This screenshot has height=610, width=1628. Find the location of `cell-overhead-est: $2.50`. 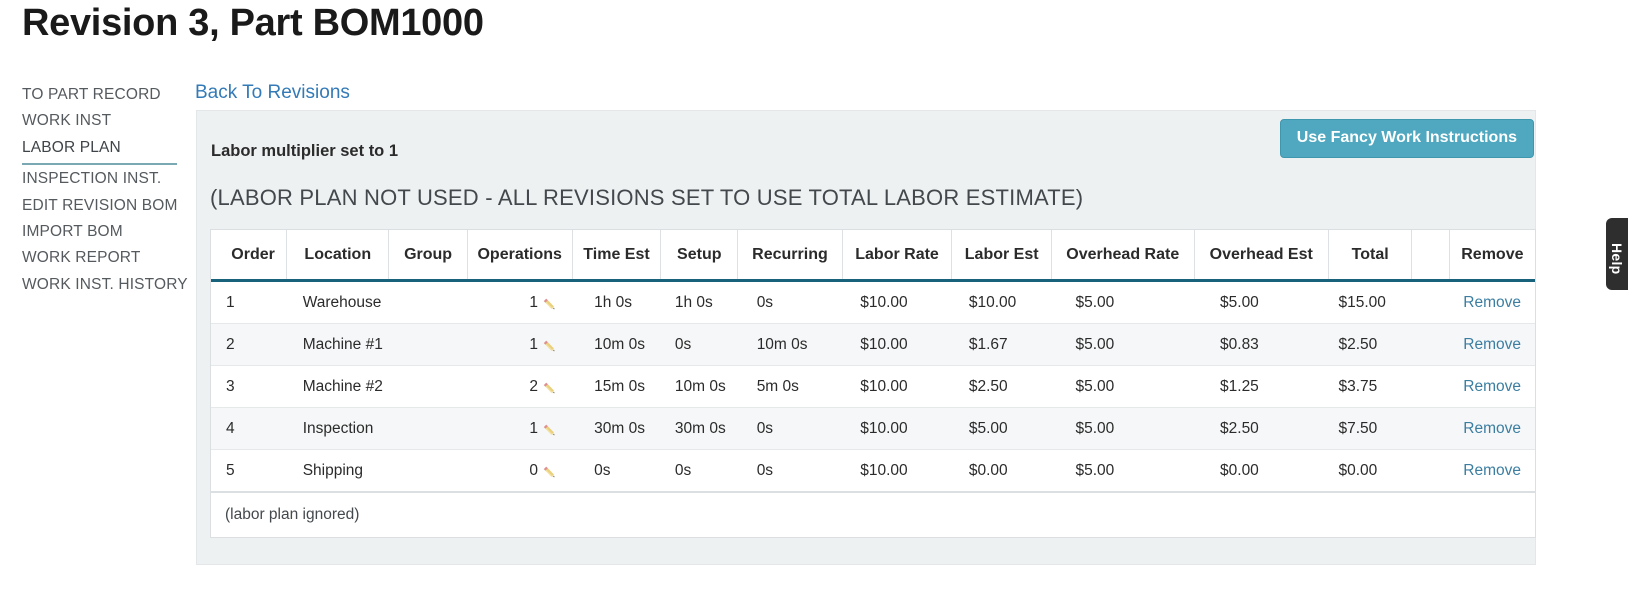

cell-overhead-est: $2.50 is located at coordinates (1261, 428).